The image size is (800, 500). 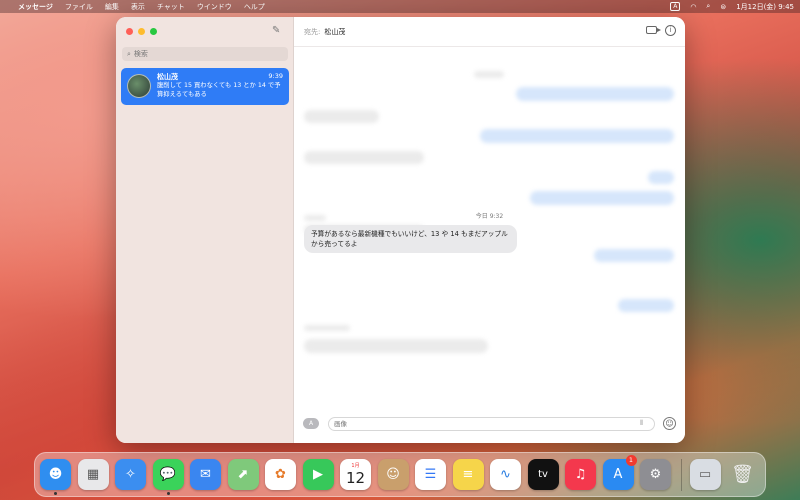 I want to click on window-controls, so click(x=141, y=31).